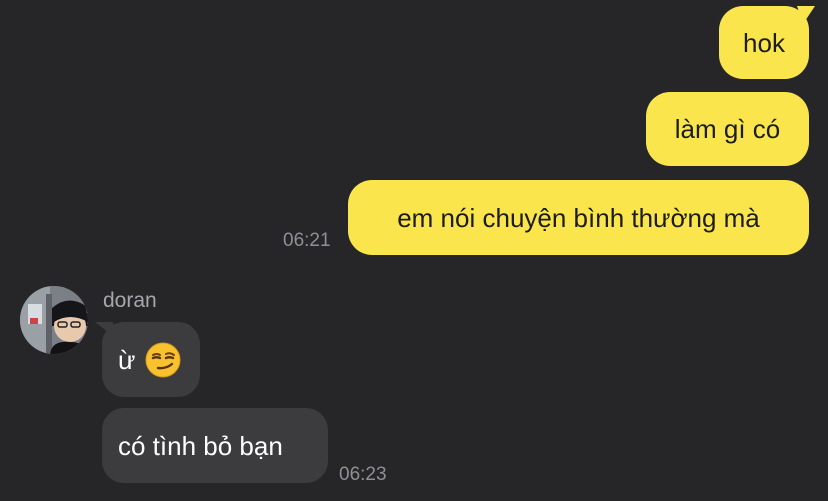 The image size is (828, 501). Describe the element at coordinates (200, 445) in the screenshot. I see `message-text: có tình bỏ bạn` at that location.